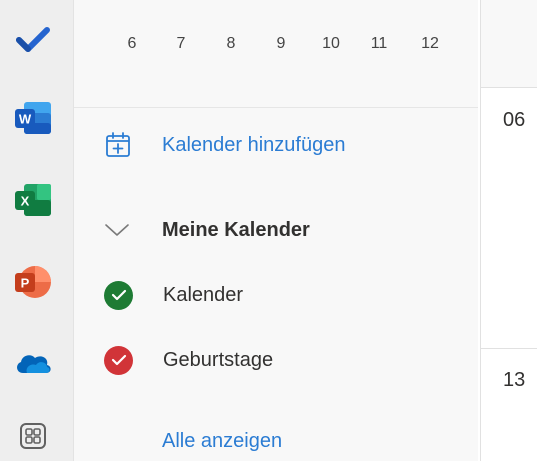 The image size is (537, 461). Describe the element at coordinates (231, 44) in the screenshot. I see `mini-calendar-day: 8` at that location.